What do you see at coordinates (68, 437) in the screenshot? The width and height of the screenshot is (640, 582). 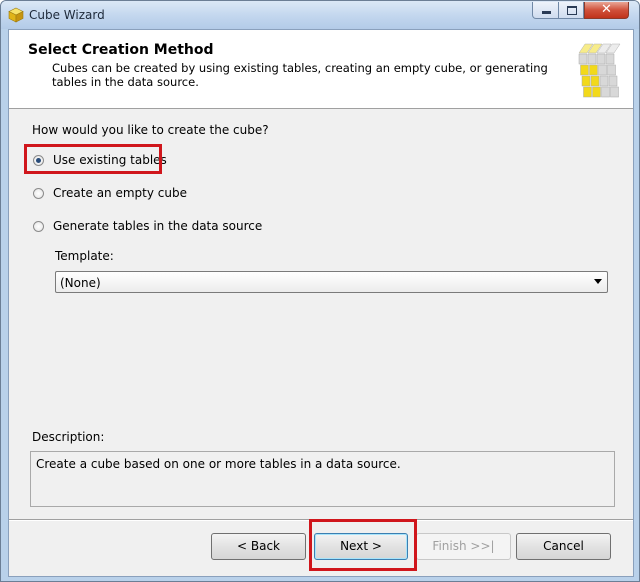 I see `description-label: Description:` at bounding box center [68, 437].